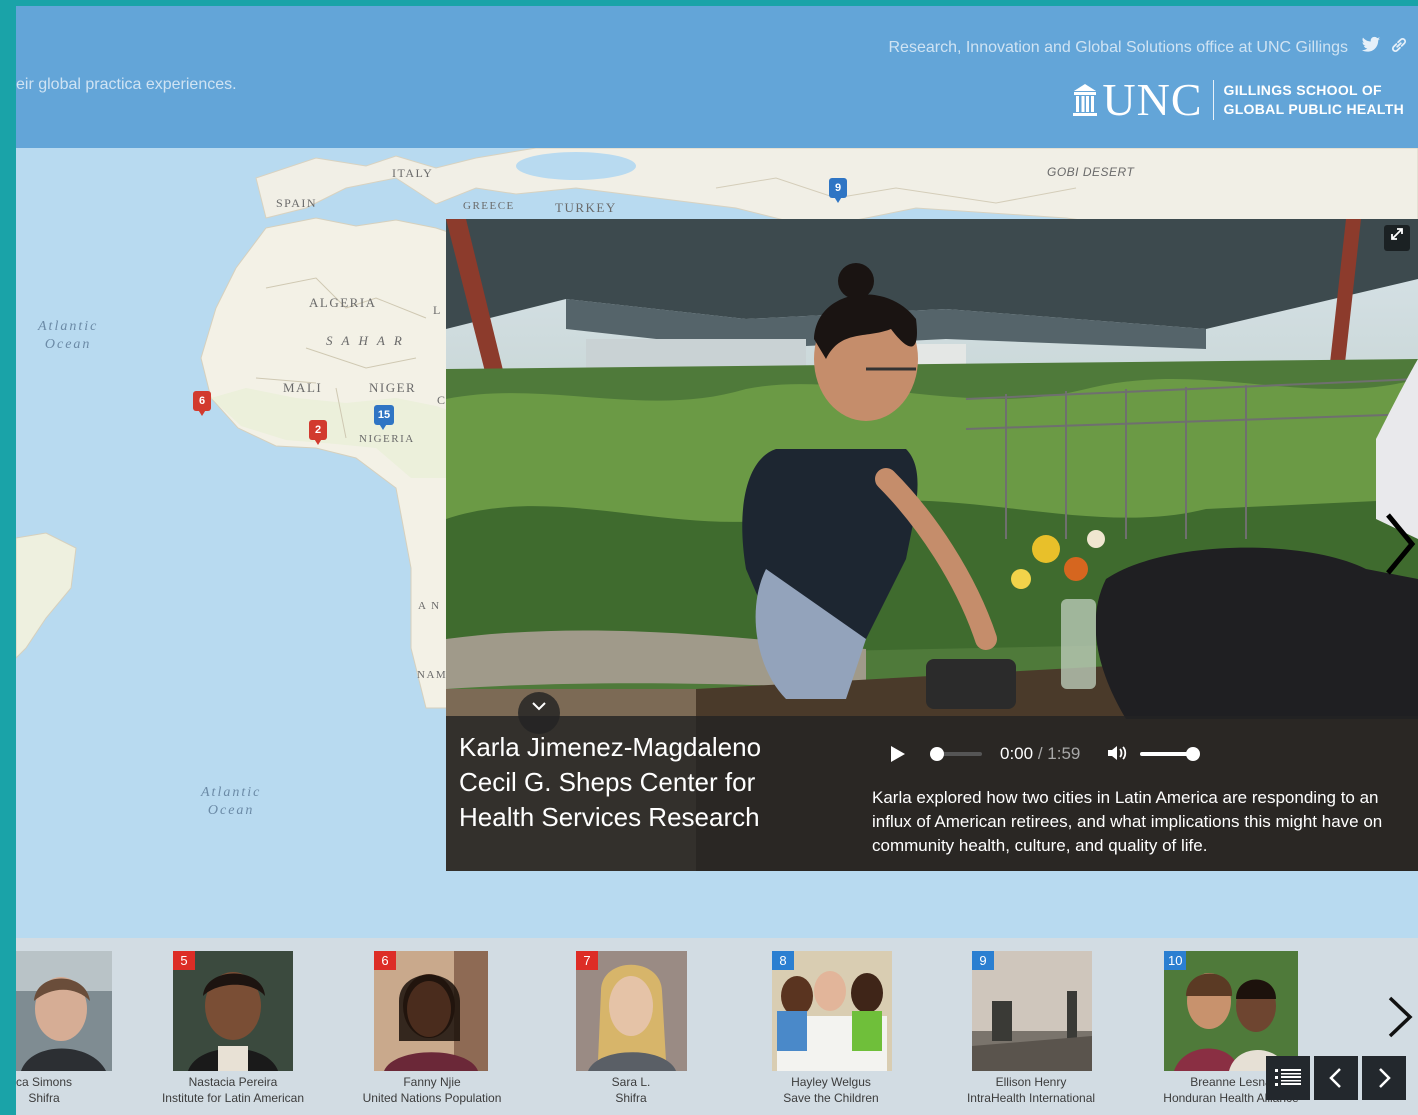  I want to click on ocean-label-north-line1: Atlantic, so click(68, 326).